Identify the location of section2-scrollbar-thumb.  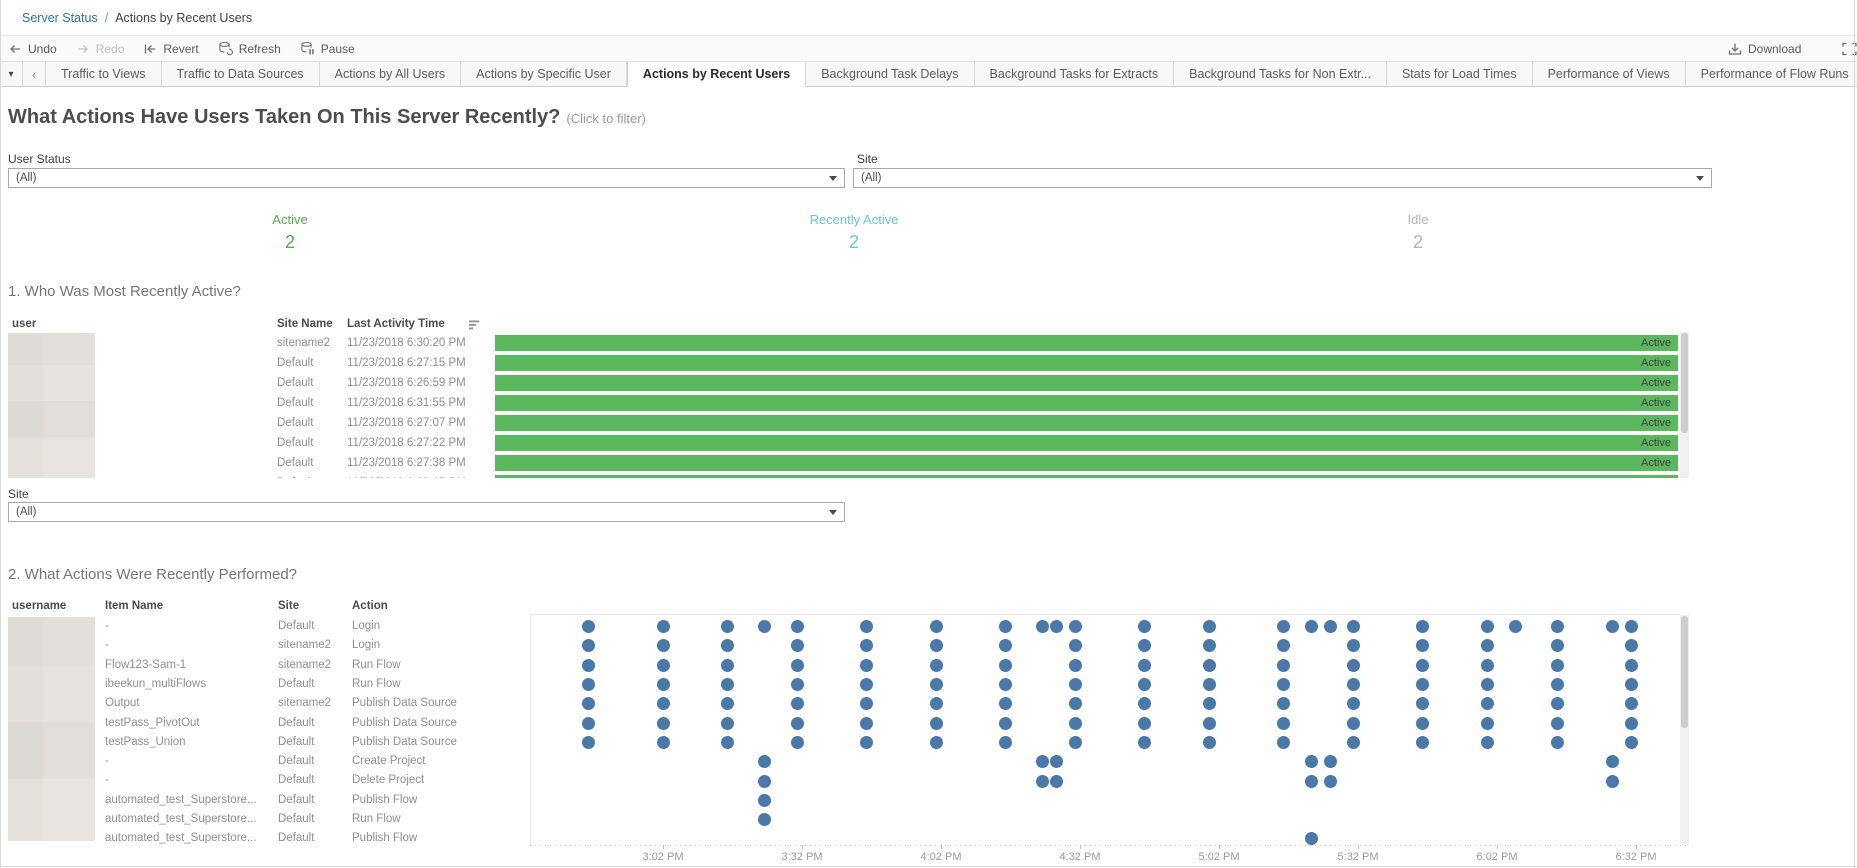
(1684, 672).